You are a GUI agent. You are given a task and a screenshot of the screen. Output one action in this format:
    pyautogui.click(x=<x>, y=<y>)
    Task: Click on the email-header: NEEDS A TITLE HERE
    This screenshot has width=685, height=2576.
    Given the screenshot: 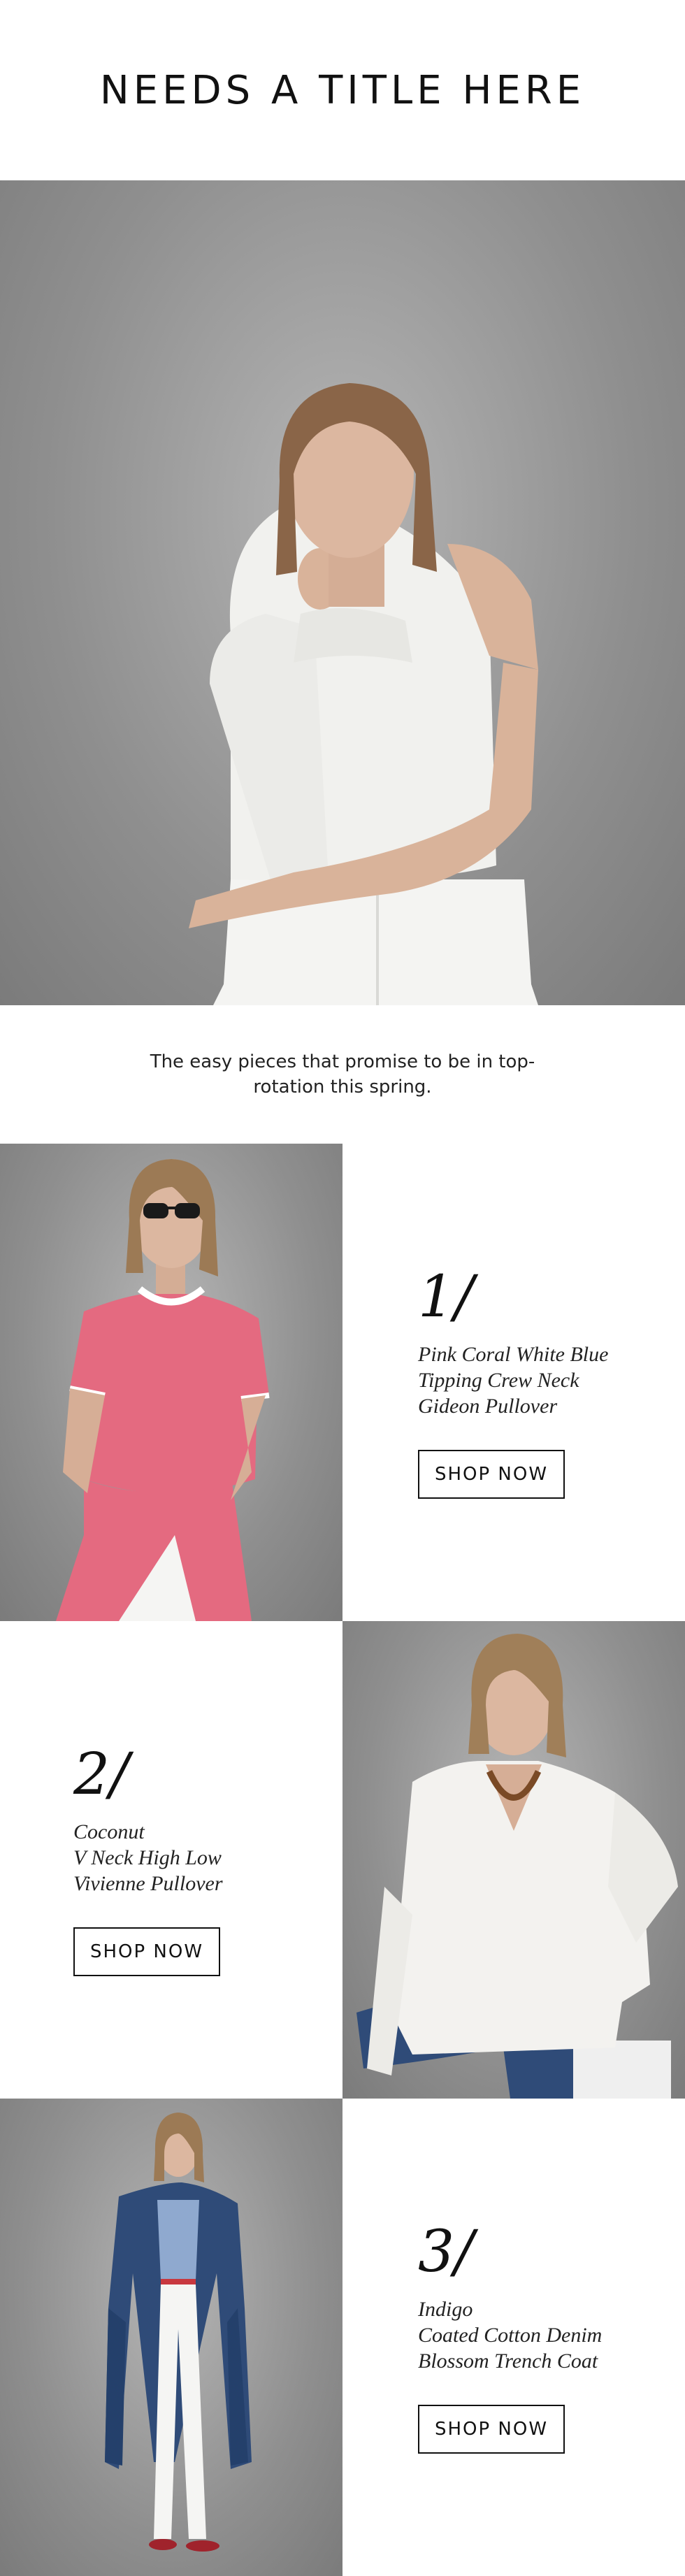 What is the action you would take?
    pyautogui.click(x=342, y=90)
    